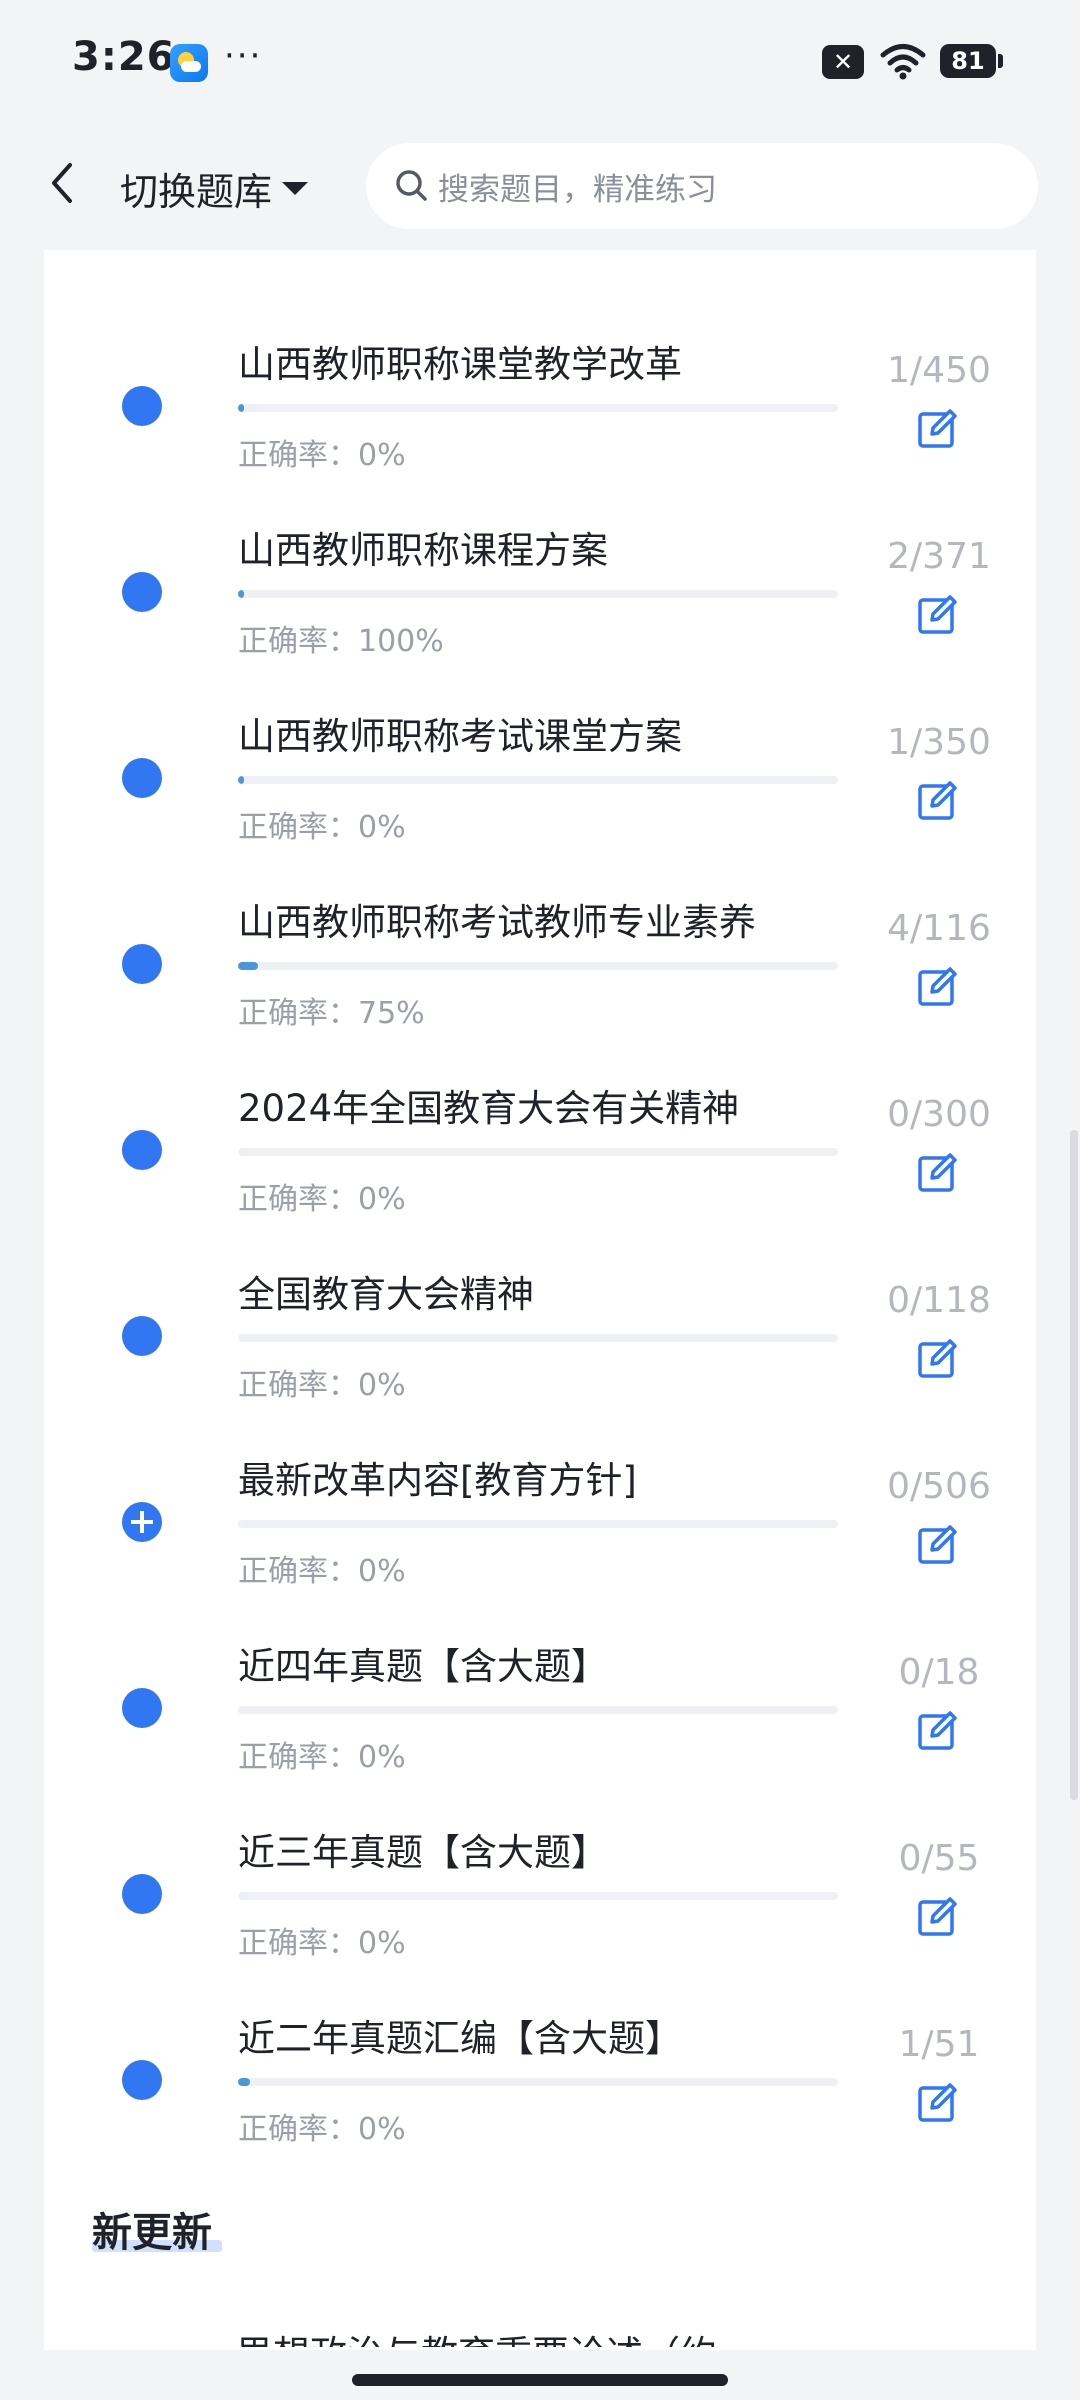 Image resolution: width=1080 pixels, height=2400 pixels. I want to click on home-indicator, so click(540, 2380).